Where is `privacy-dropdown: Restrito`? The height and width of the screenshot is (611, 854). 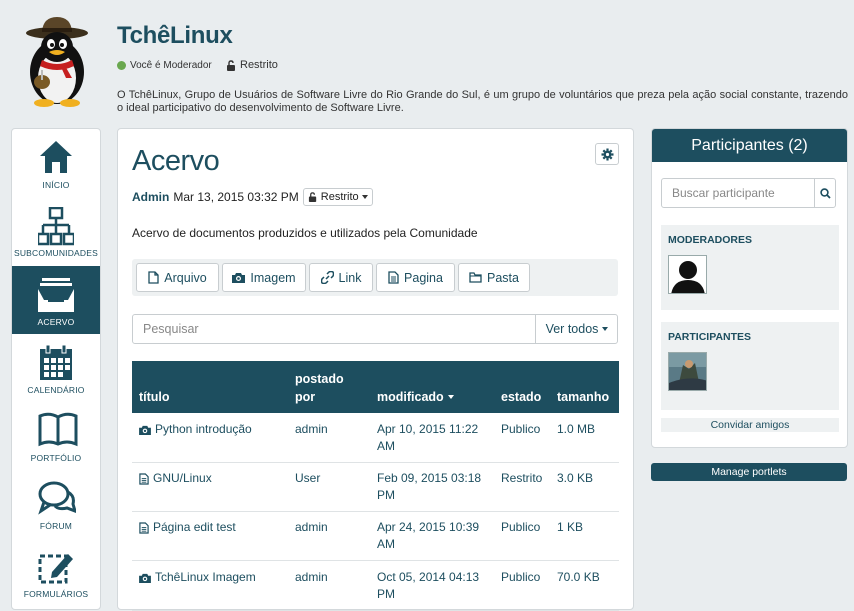 privacy-dropdown: Restrito is located at coordinates (337, 197).